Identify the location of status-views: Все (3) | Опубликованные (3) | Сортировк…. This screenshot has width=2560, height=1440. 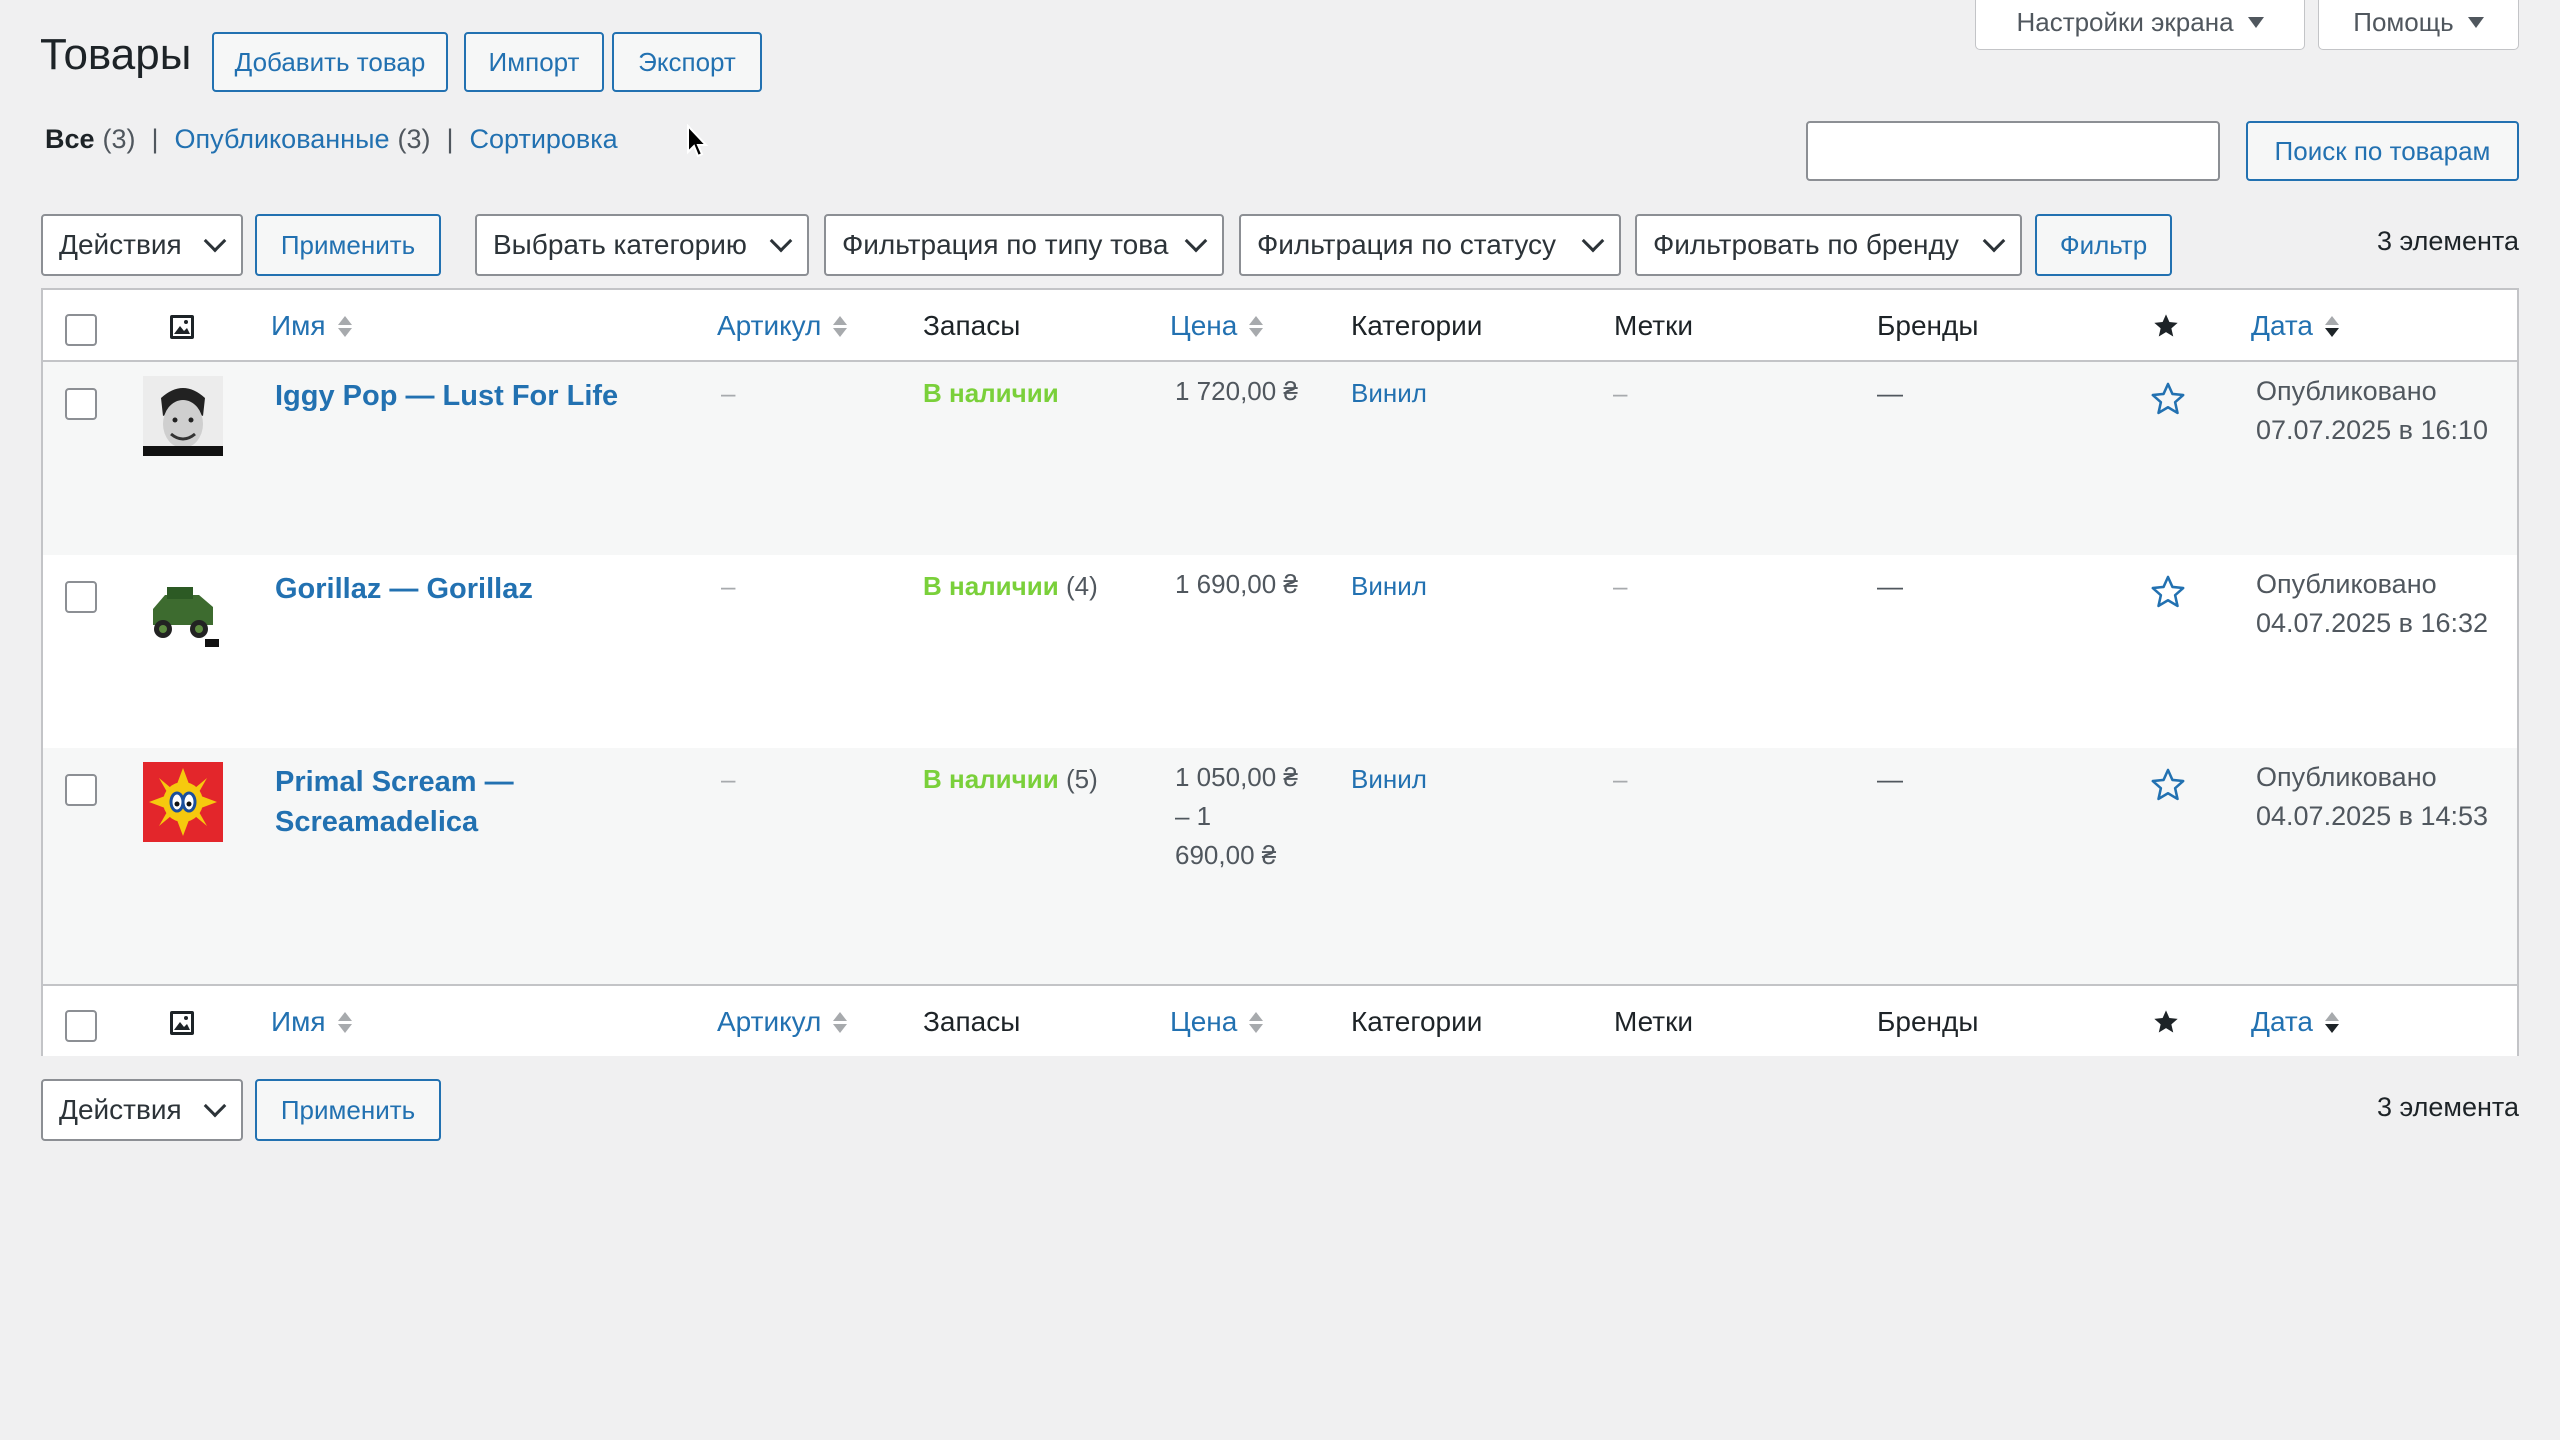
(331, 139).